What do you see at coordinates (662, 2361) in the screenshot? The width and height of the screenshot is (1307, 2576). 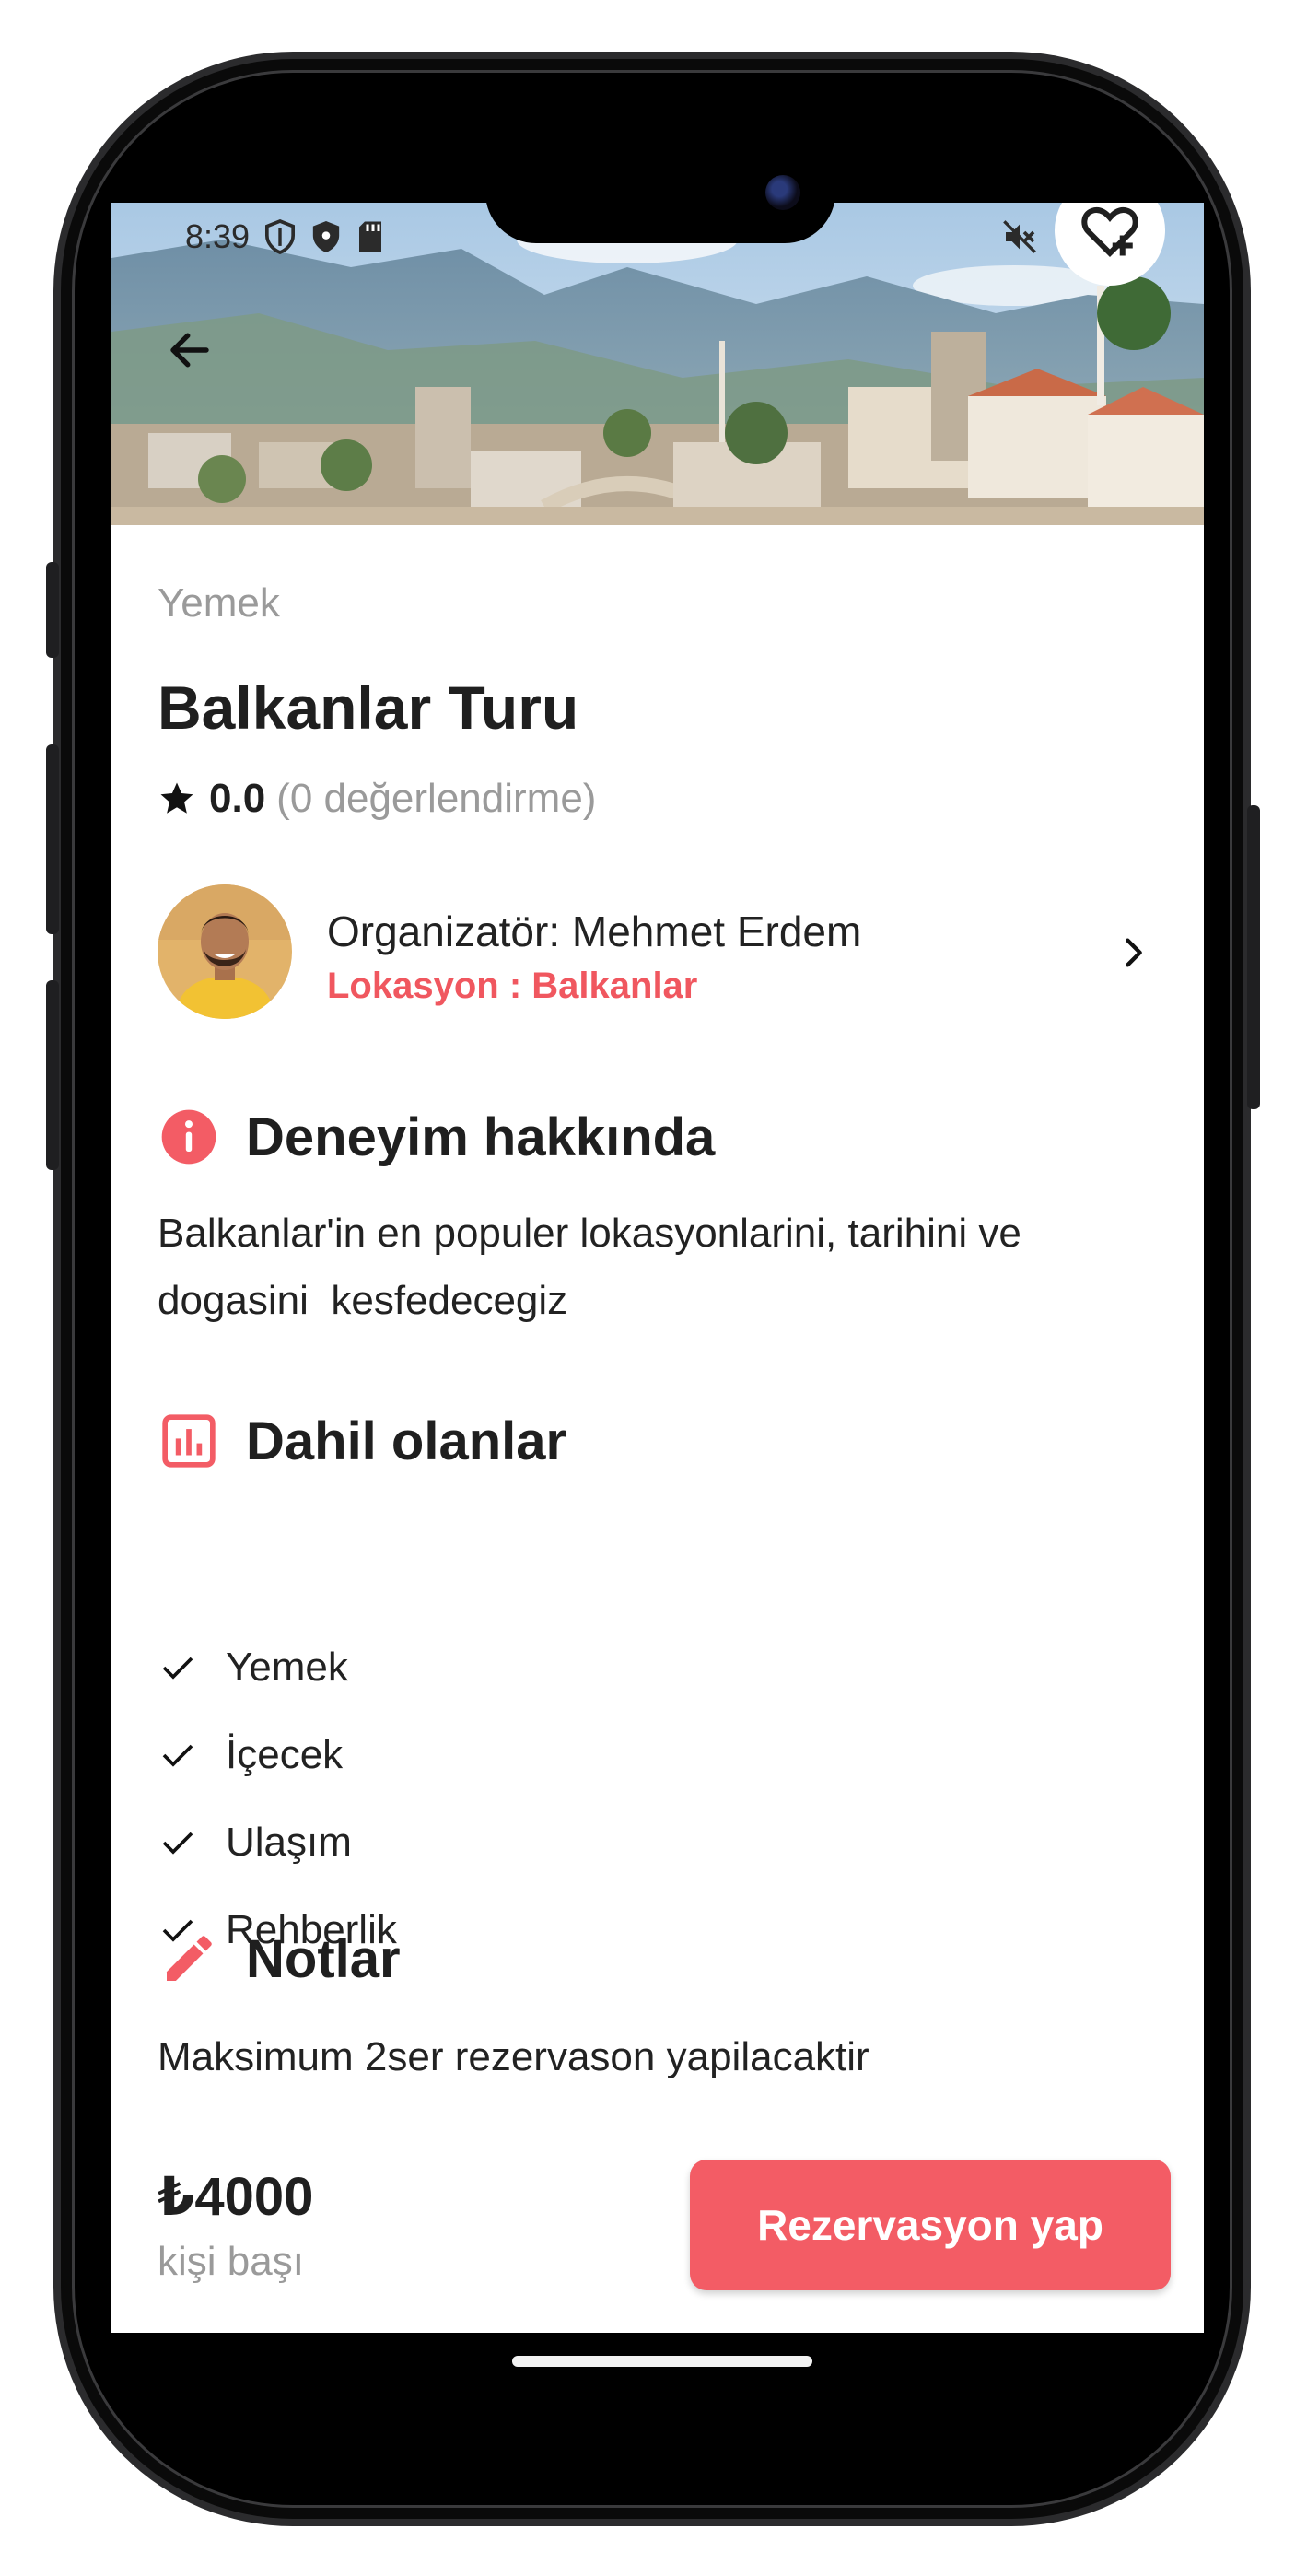 I see `home-indicator` at bounding box center [662, 2361].